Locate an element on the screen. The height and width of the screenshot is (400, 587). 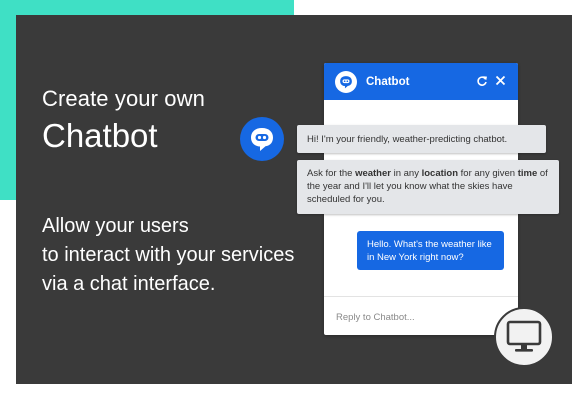
chatbot-launcher-button is located at coordinates (262, 139).